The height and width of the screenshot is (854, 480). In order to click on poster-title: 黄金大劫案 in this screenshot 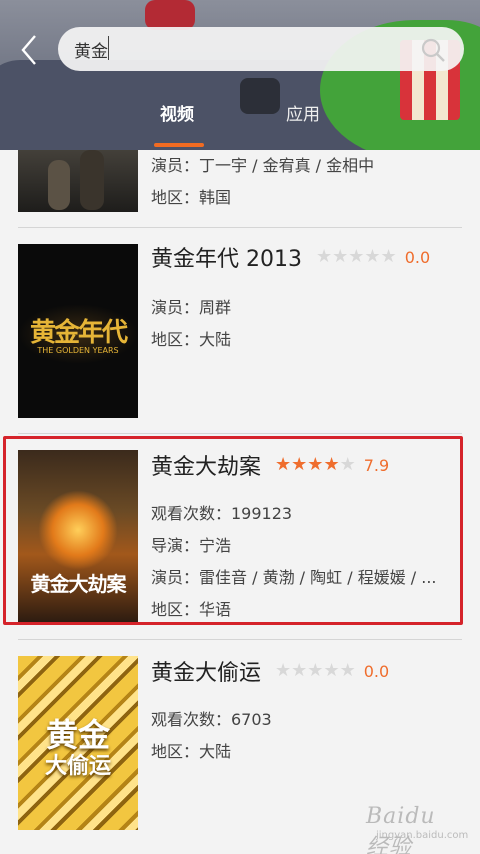, I will do `click(78, 584)`.